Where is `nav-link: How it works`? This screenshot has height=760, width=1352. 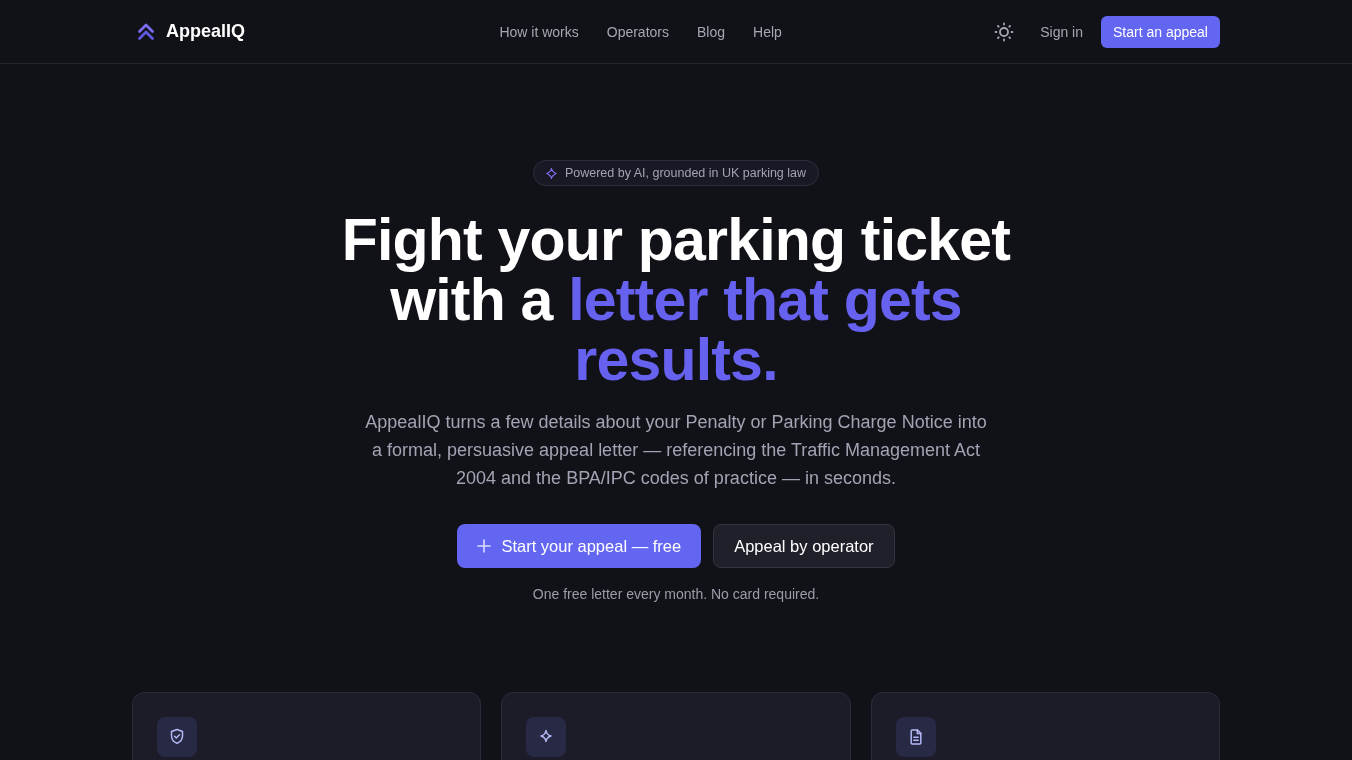
nav-link: How it works is located at coordinates (539, 31).